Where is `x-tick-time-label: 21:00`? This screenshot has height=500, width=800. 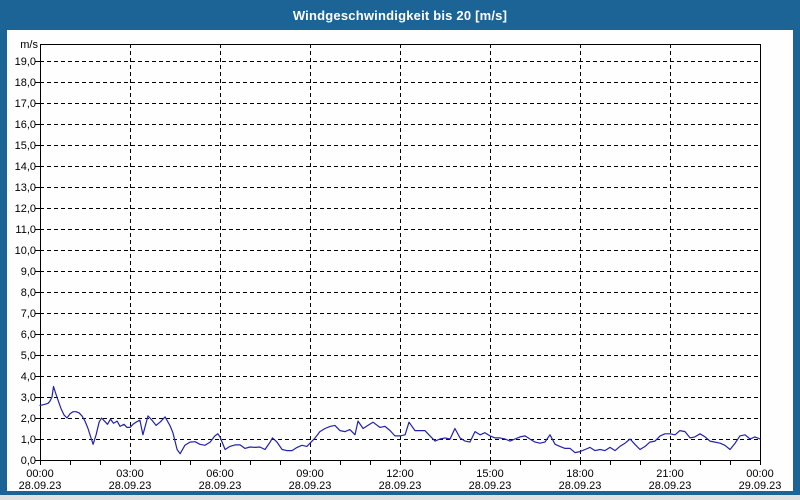 x-tick-time-label: 21:00 is located at coordinates (670, 474).